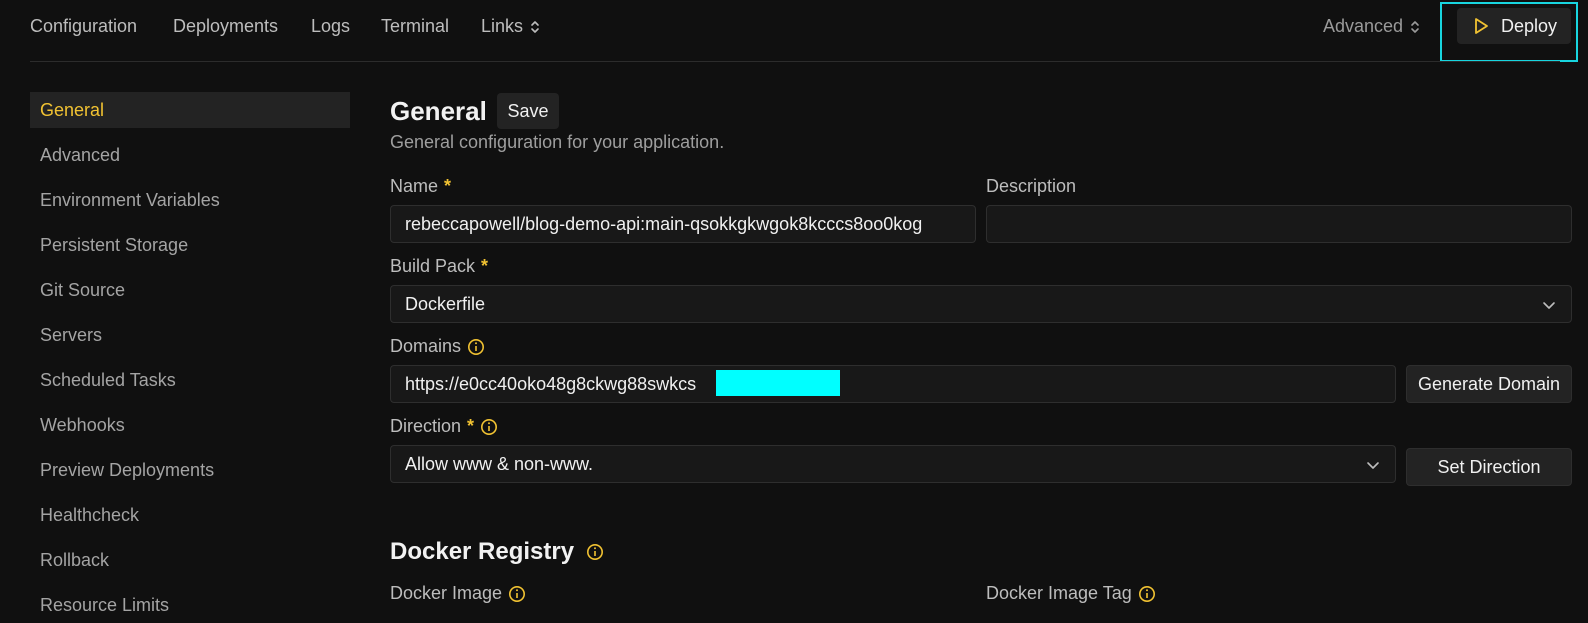 This screenshot has width=1588, height=623. What do you see at coordinates (190, 425) in the screenshot?
I see `sidebar-item-webhooks: Webhooks` at bounding box center [190, 425].